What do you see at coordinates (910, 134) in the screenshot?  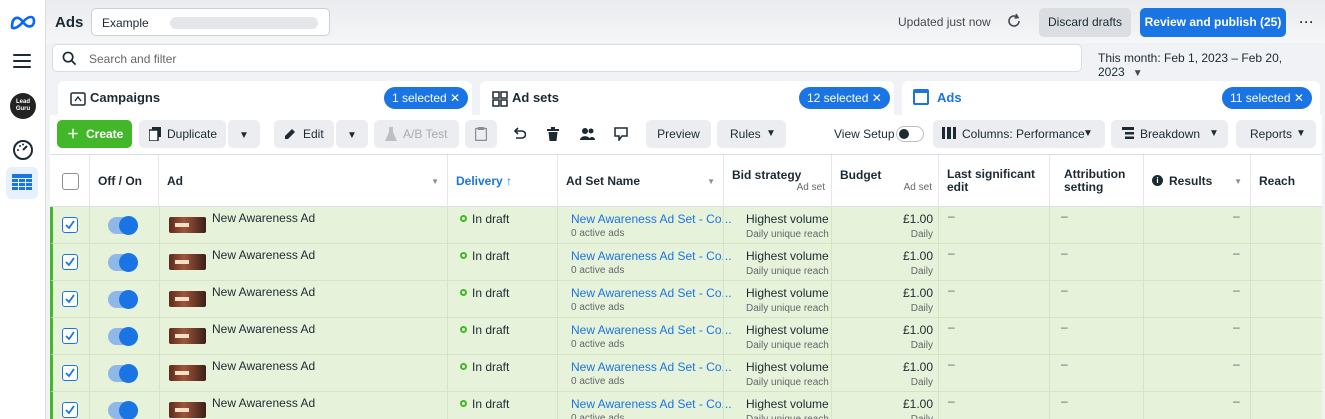 I see `view-setup-toggle` at bounding box center [910, 134].